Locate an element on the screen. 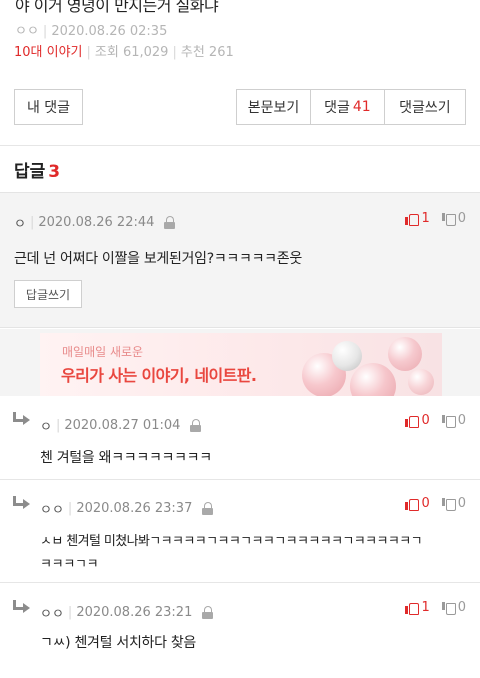 The width and height of the screenshot is (480, 678). comment-date: 2020.08.26 23:21 is located at coordinates (134, 612).